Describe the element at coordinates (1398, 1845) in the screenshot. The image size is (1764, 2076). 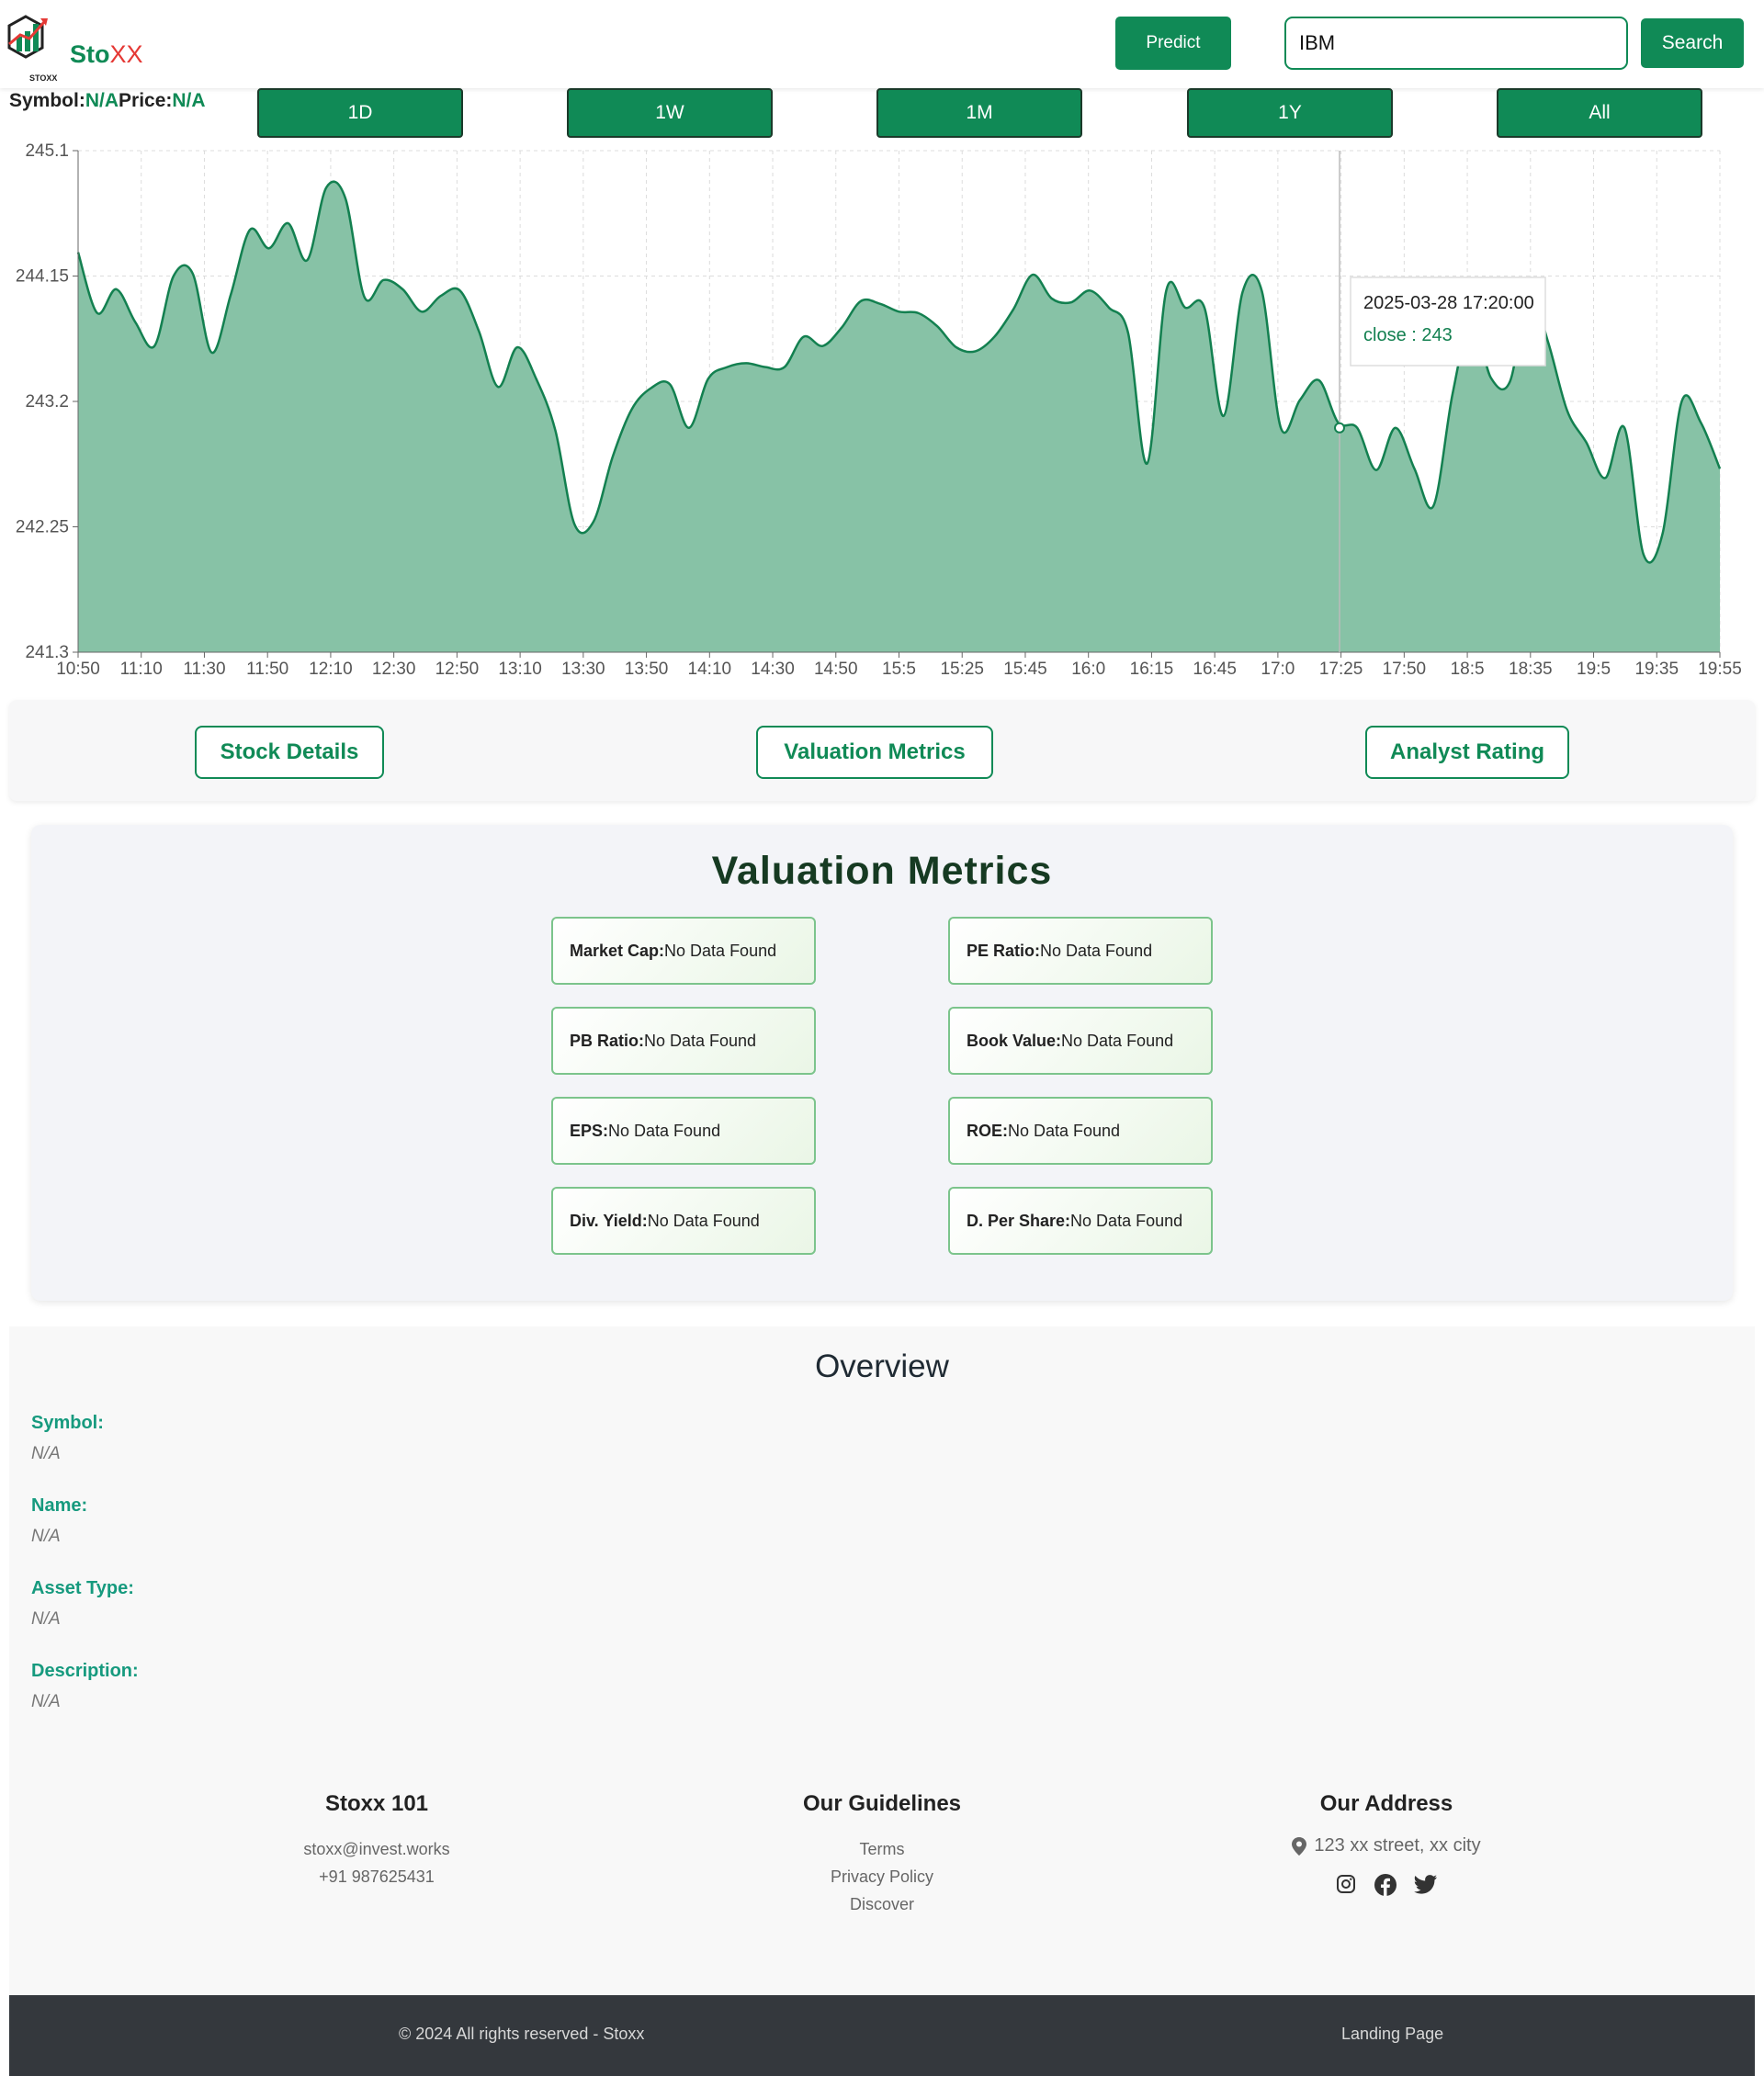
I see `footer-address-text: 123 xx street, xx city` at that location.